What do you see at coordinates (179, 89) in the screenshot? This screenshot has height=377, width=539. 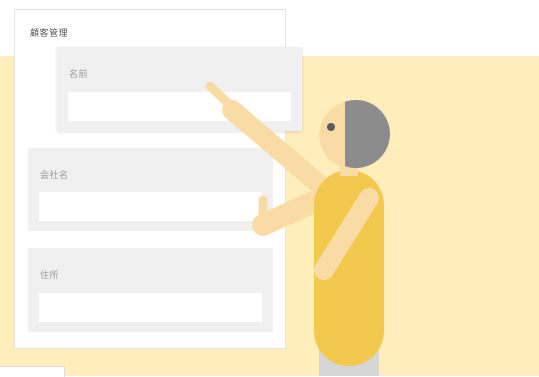 I see `field-block-name: 名前` at bounding box center [179, 89].